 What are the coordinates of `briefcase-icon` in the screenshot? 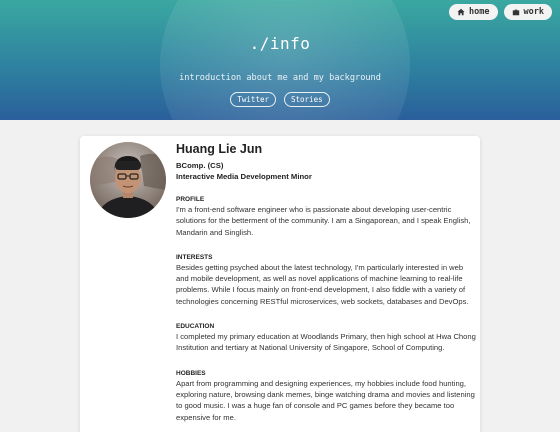 It's located at (515, 12).